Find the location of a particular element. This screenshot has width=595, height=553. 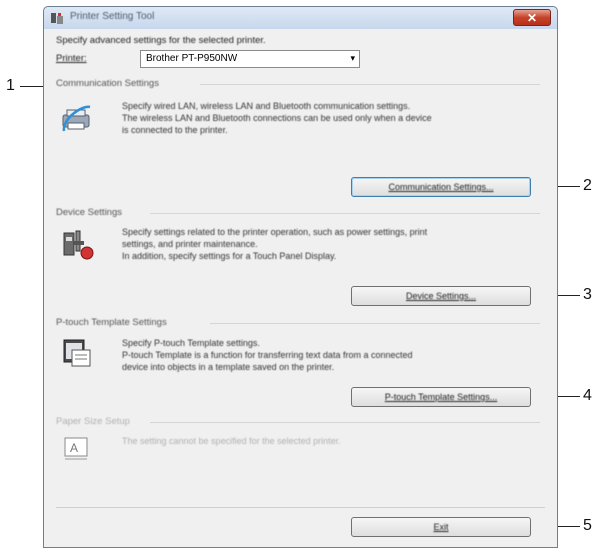

callout-4: 4 is located at coordinates (587, 395).